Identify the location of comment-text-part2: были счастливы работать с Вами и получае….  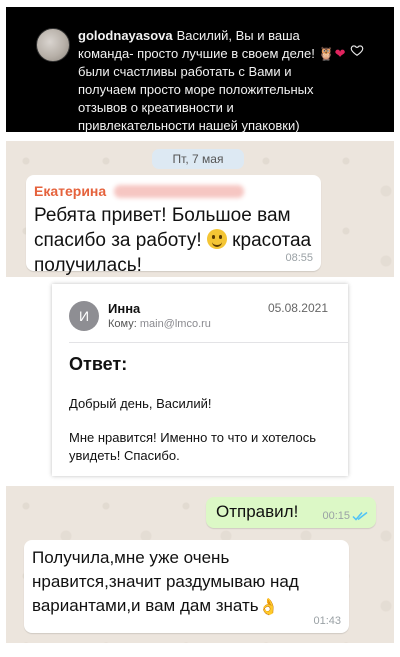
(196, 98).